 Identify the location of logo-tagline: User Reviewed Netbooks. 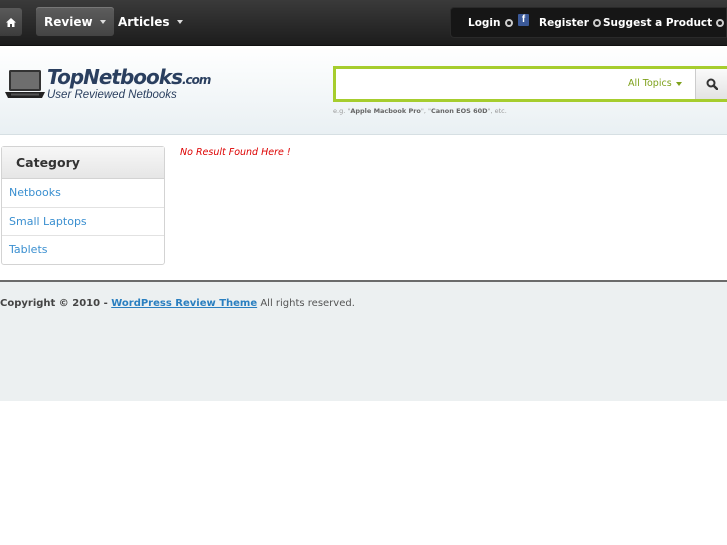
(112, 95).